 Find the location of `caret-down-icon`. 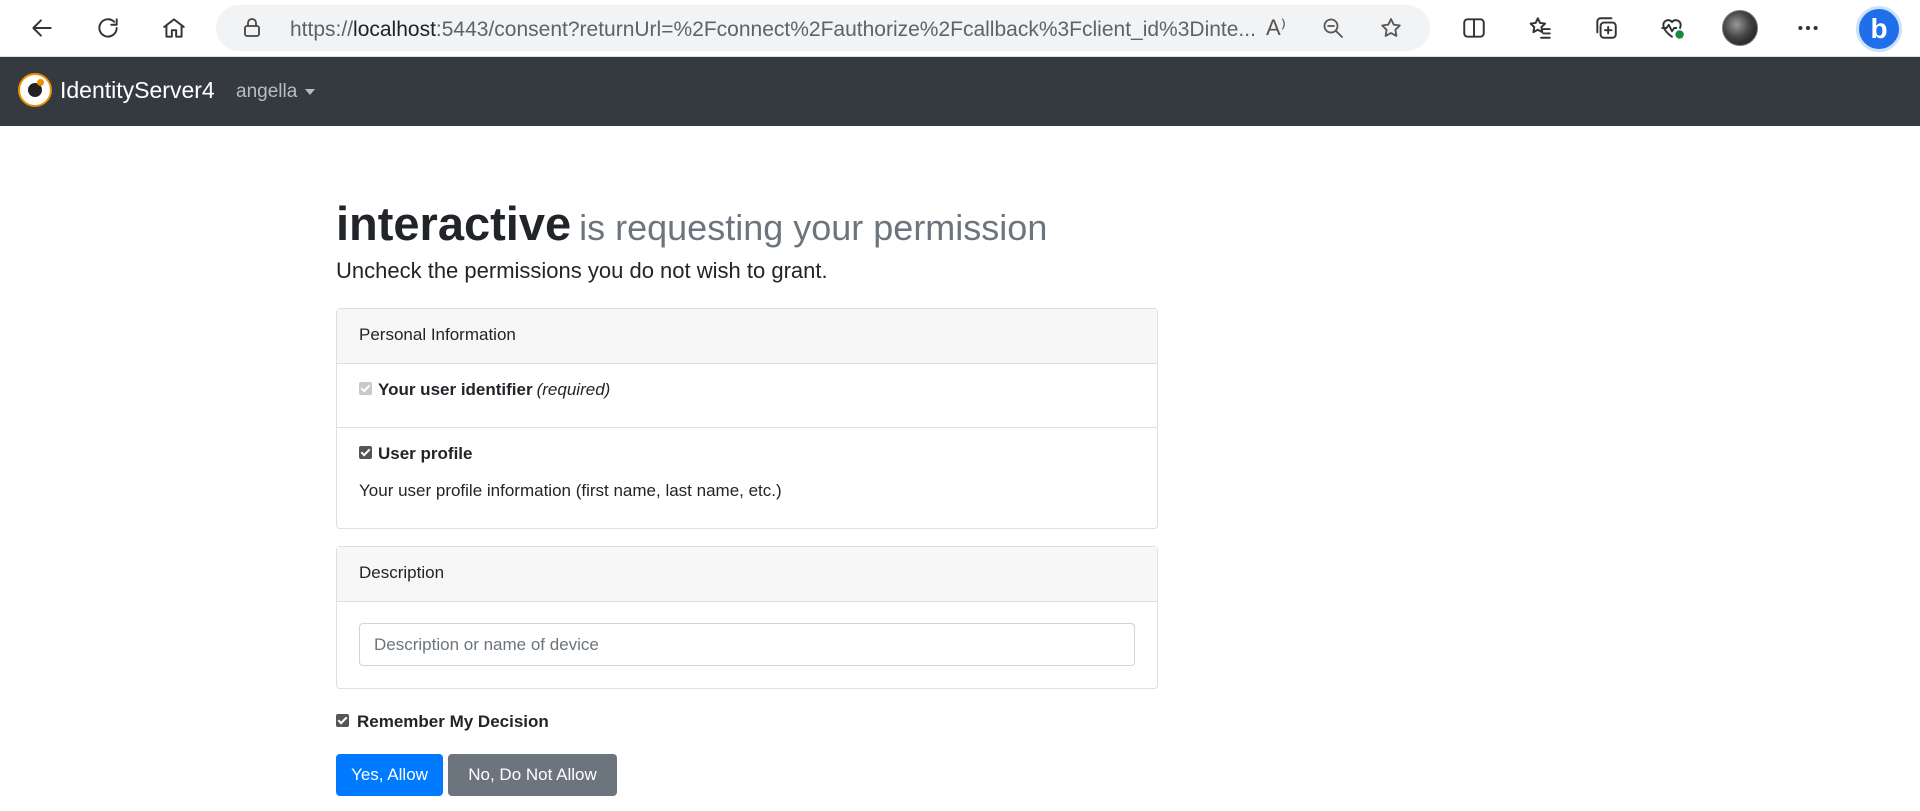

caret-down-icon is located at coordinates (310, 92).